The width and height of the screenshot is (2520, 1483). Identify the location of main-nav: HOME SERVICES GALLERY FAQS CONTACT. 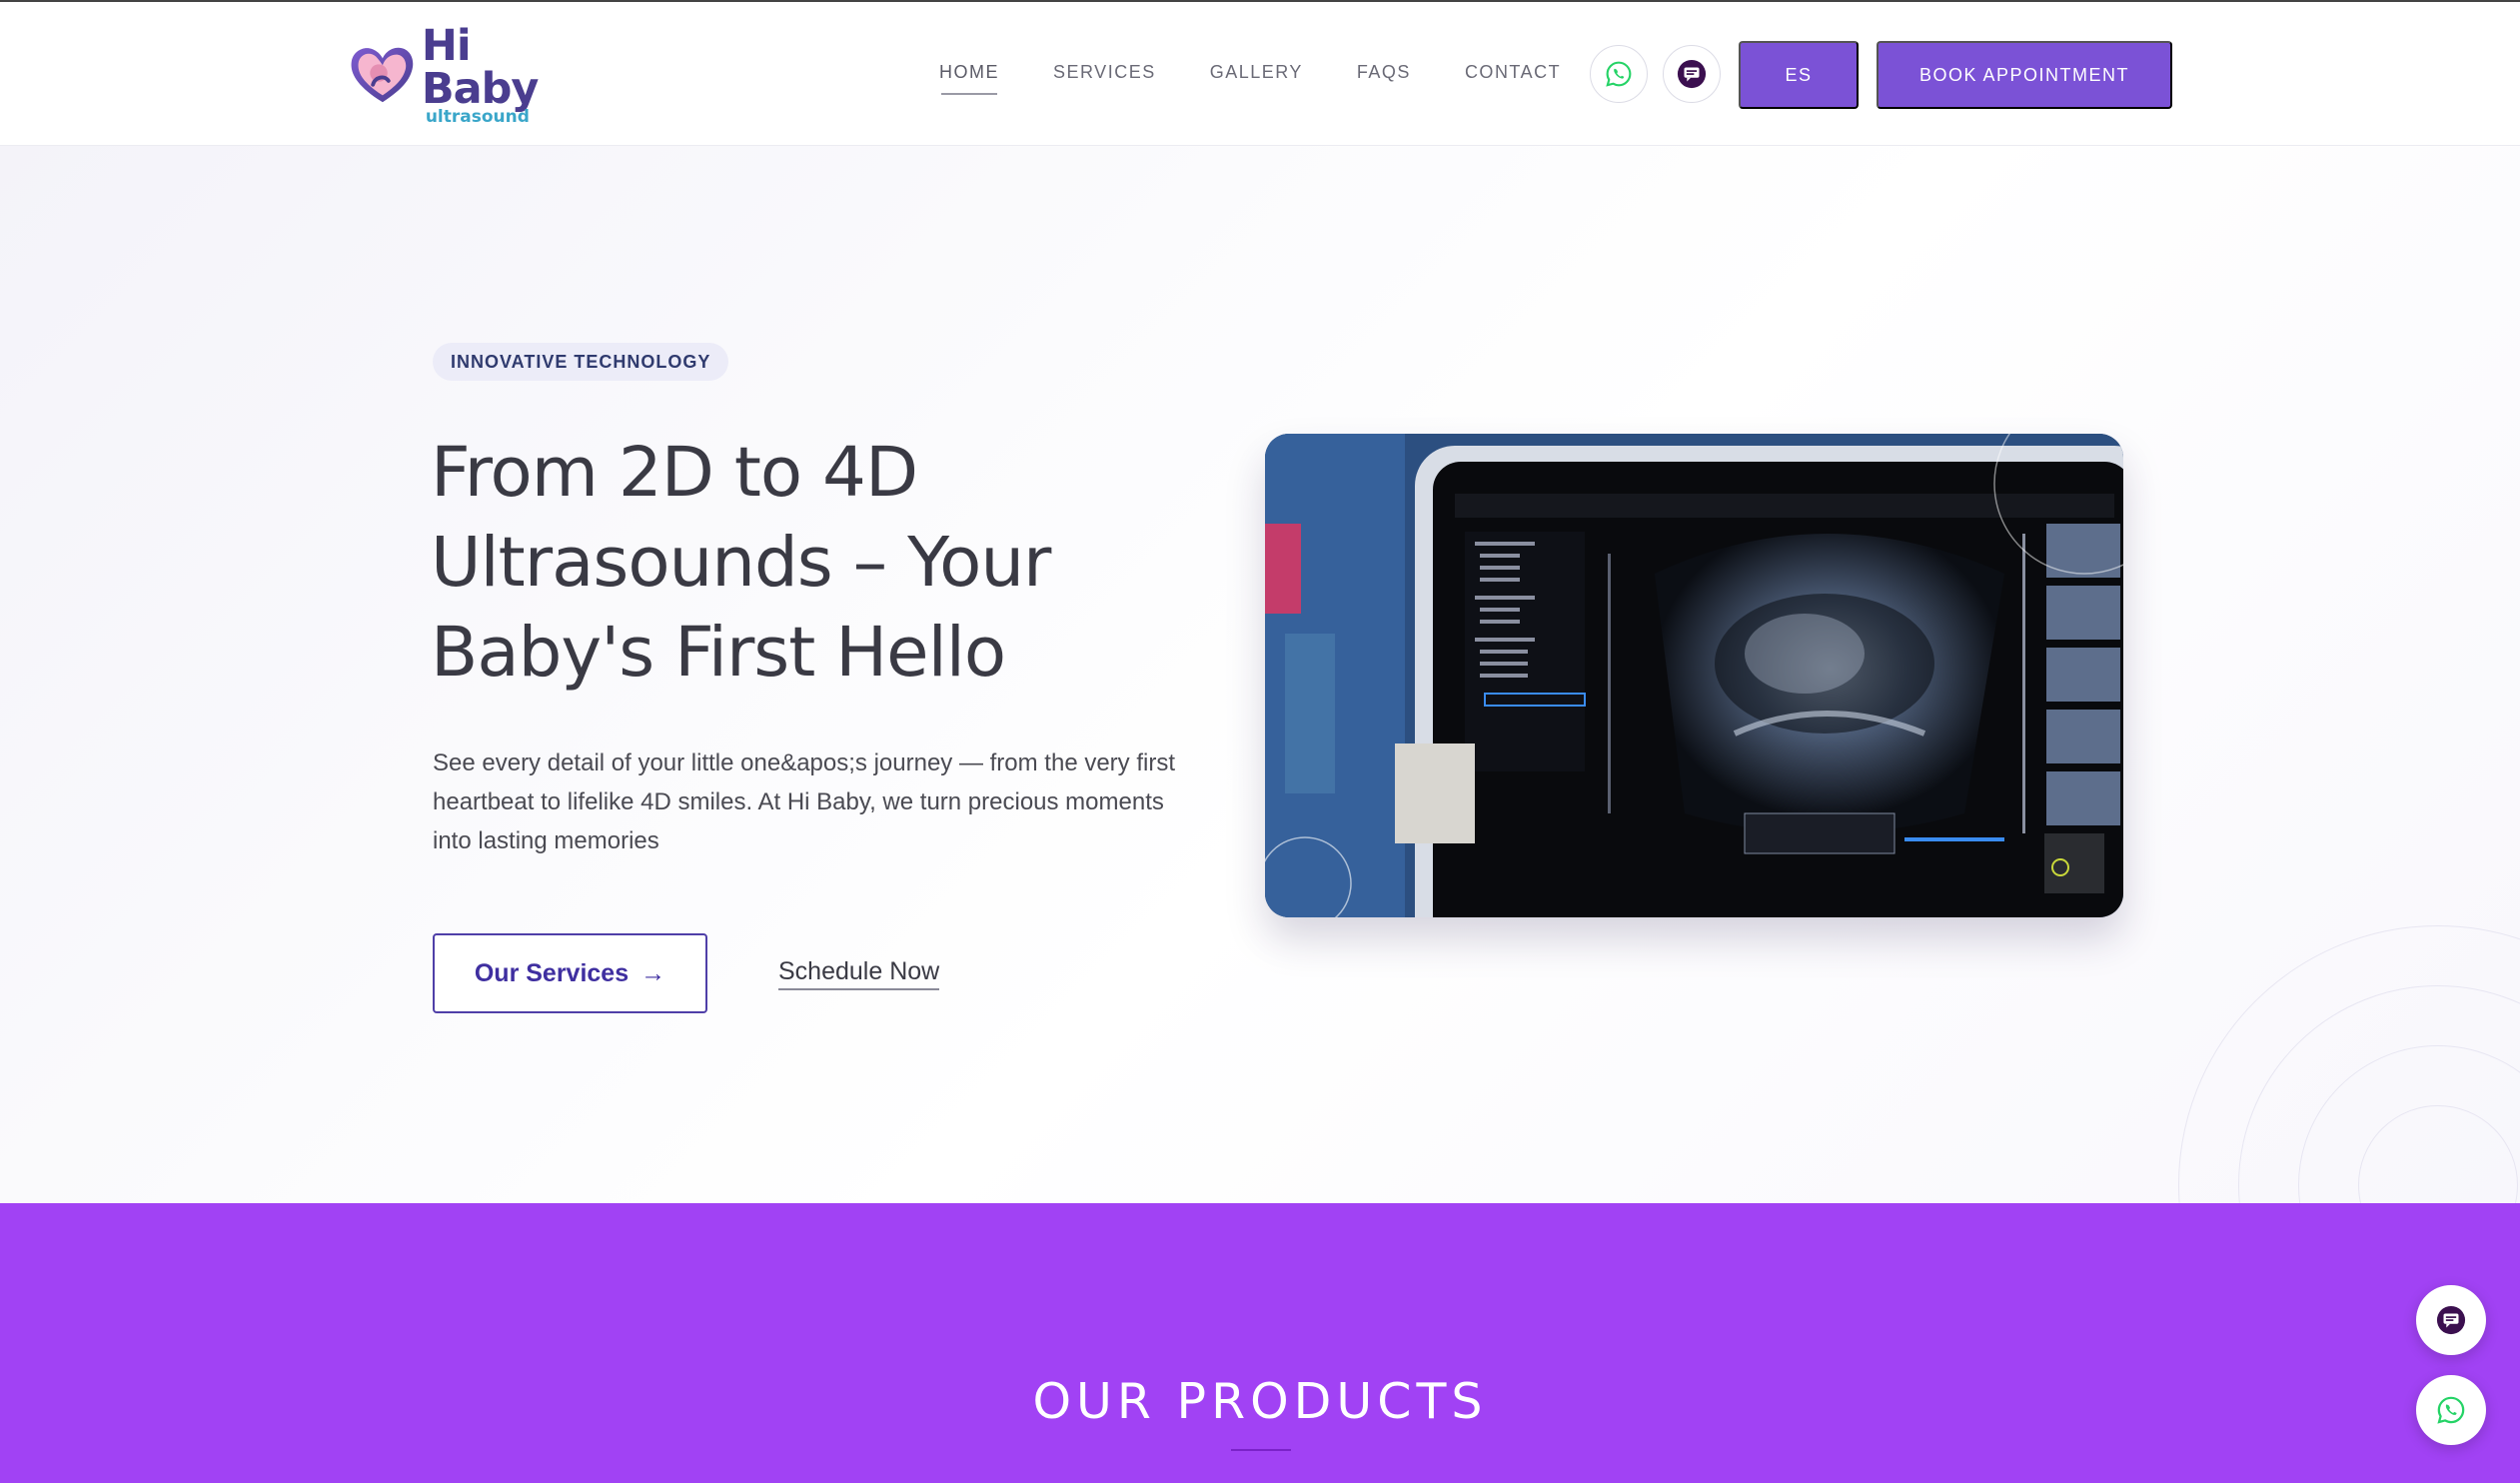
(1277, 79).